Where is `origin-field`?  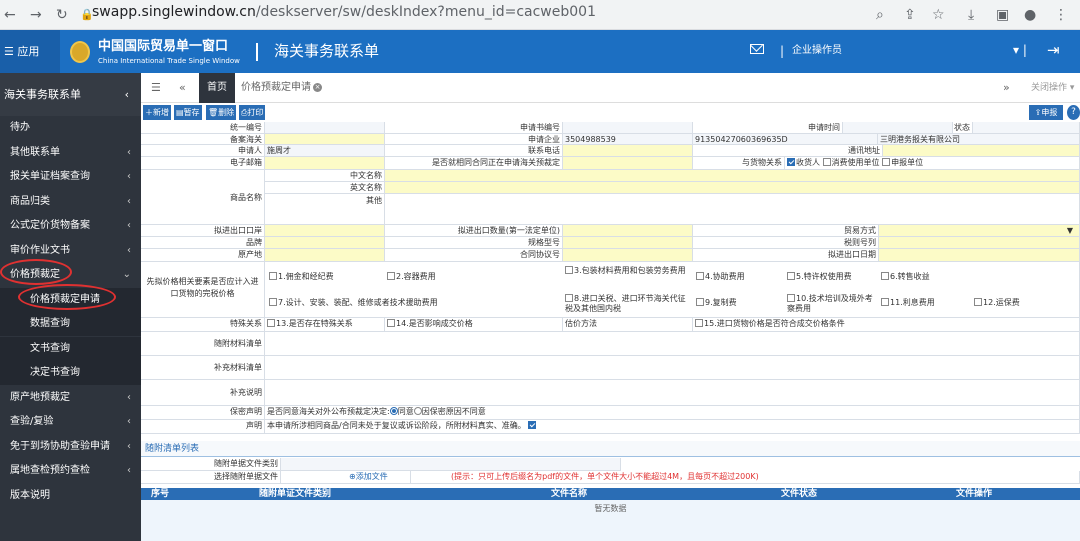
origin-field is located at coordinates (325, 255).